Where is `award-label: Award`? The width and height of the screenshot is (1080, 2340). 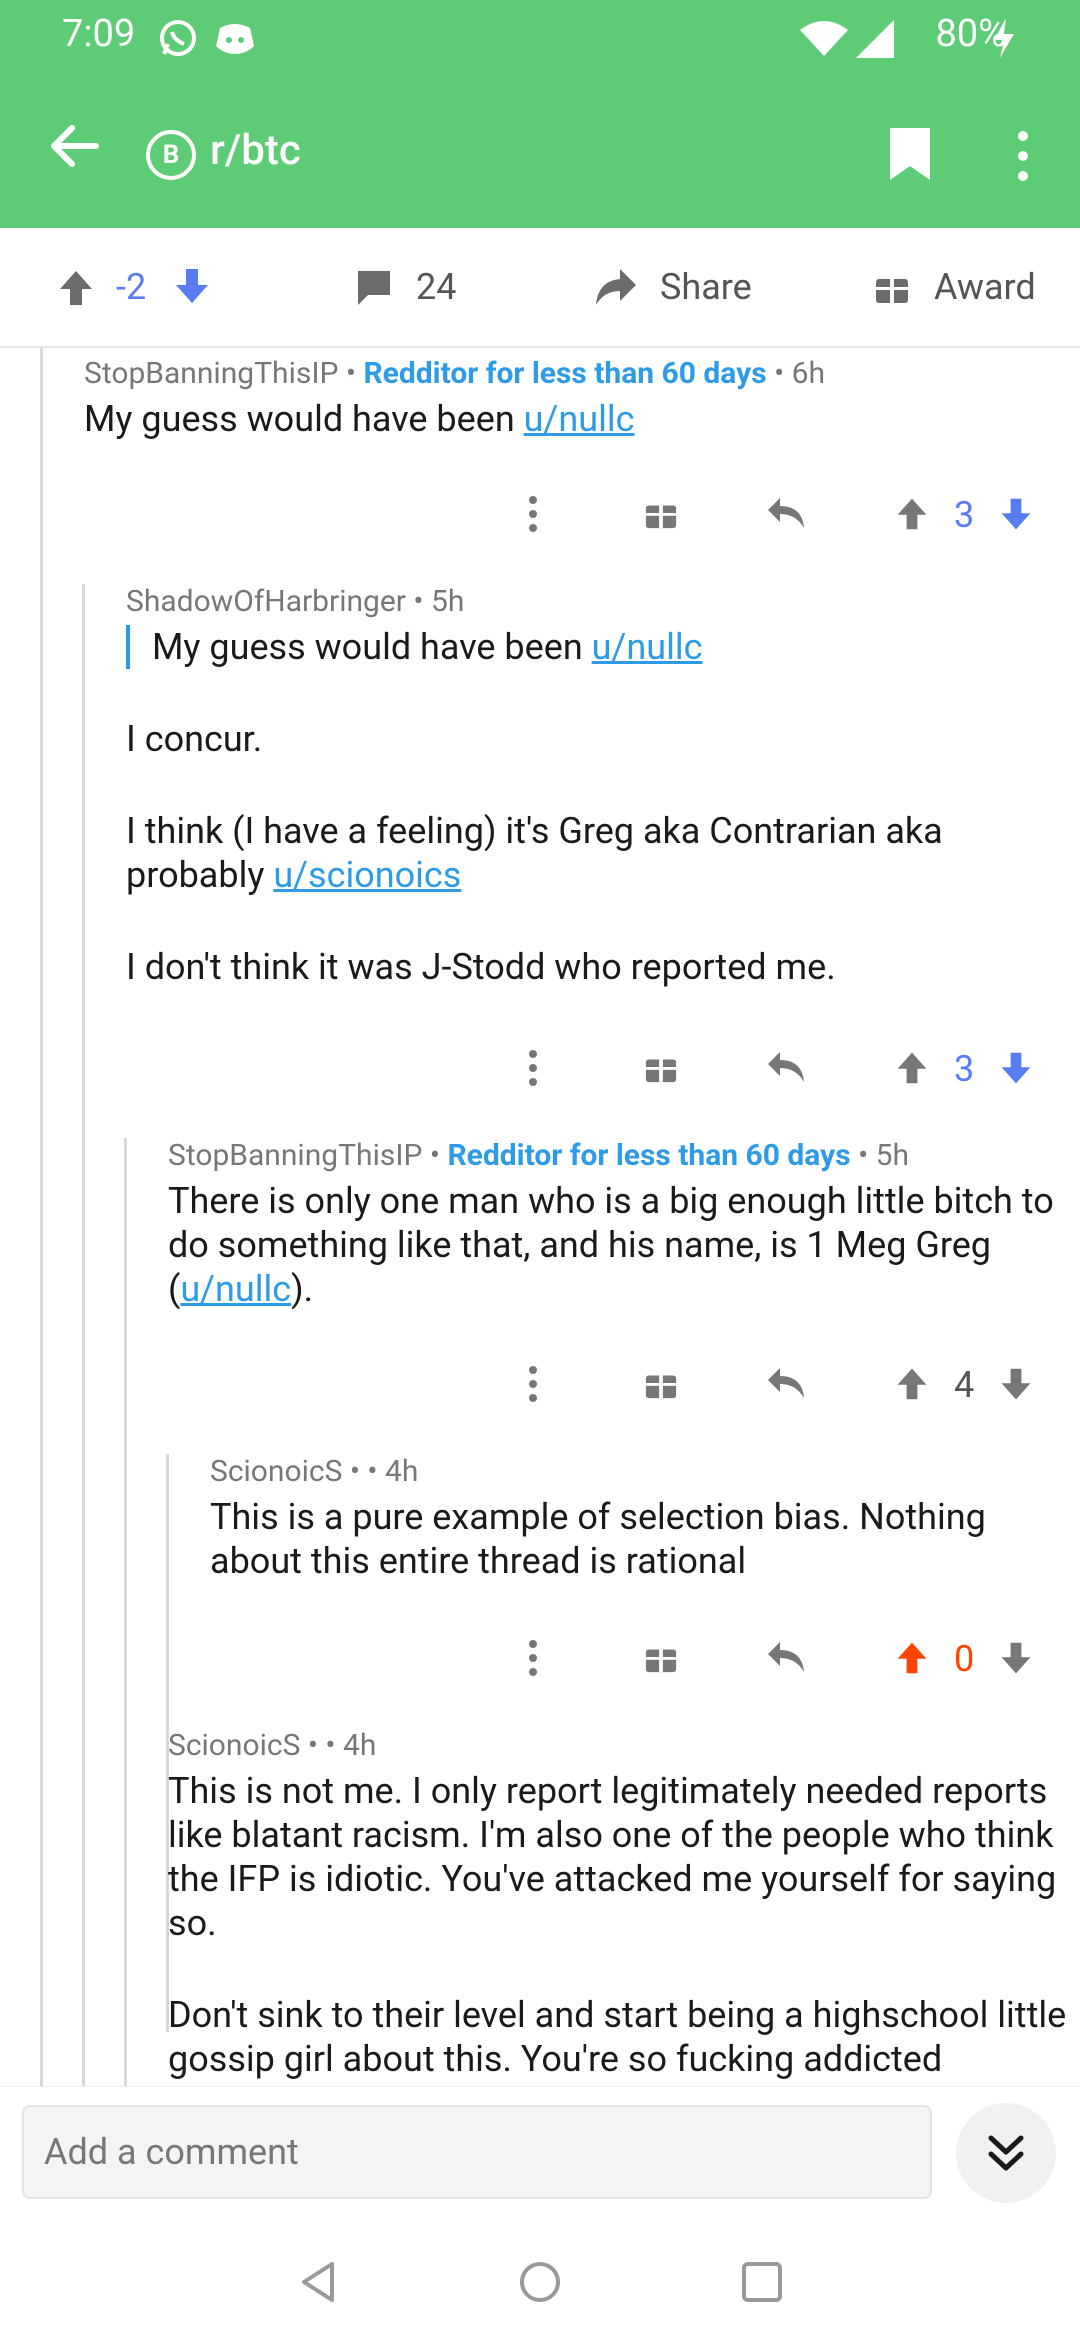 award-label: Award is located at coordinates (985, 287).